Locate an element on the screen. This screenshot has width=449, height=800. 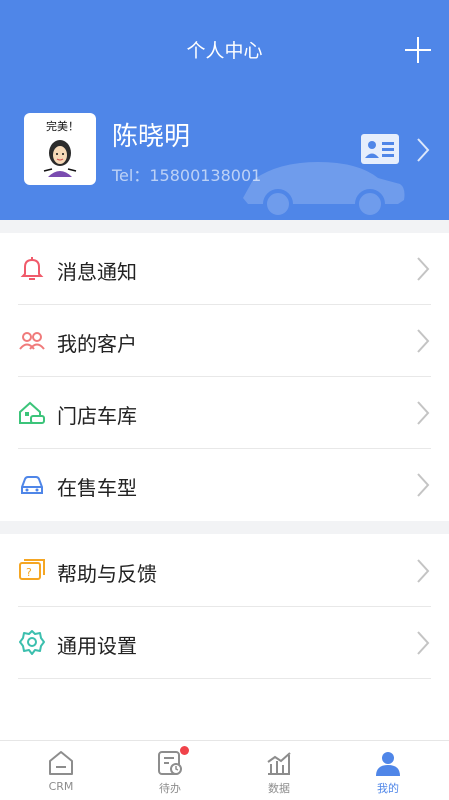
menu-item-customers: 我的客户 is located at coordinates (224, 341).